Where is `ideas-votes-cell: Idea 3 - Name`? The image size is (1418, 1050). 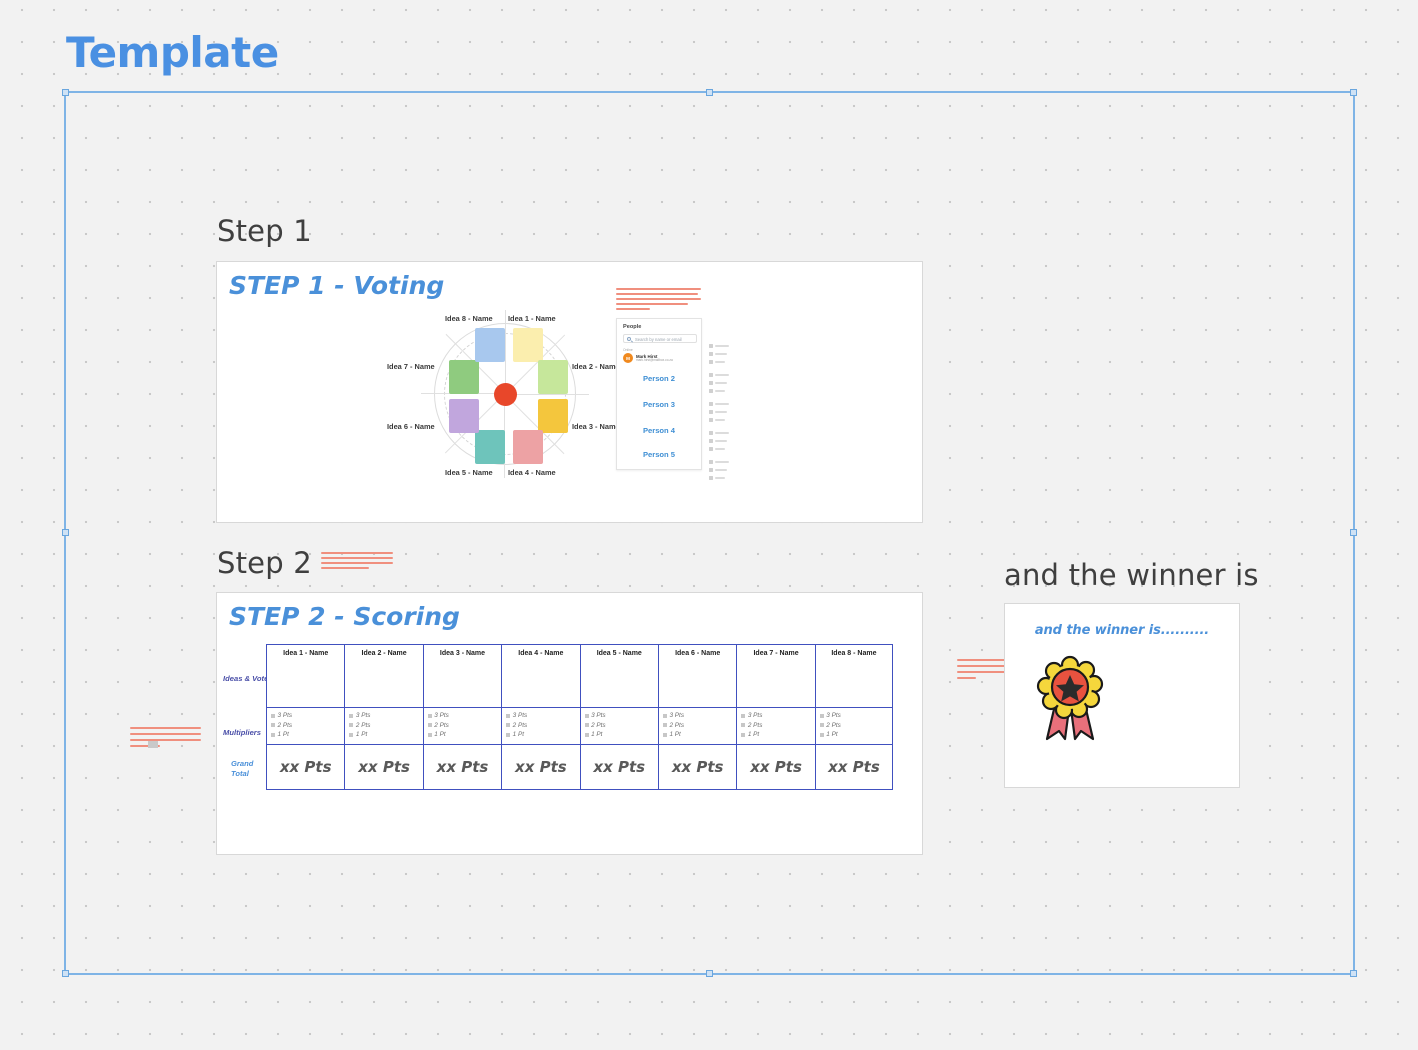
ideas-votes-cell: Idea 3 - Name is located at coordinates (462, 676).